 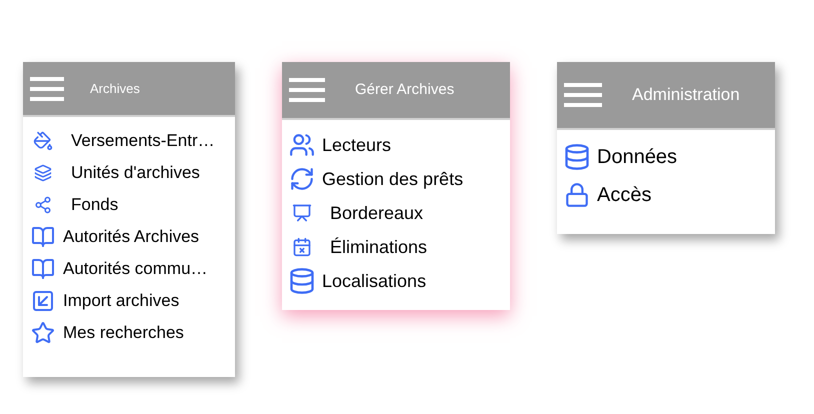 What do you see at coordinates (94, 205) in the screenshot?
I see `menu-item: Fonds` at bounding box center [94, 205].